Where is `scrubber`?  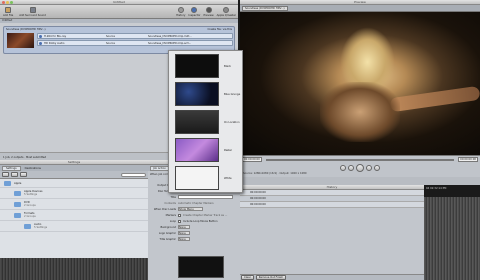 scrubber is located at coordinates (360, 159).